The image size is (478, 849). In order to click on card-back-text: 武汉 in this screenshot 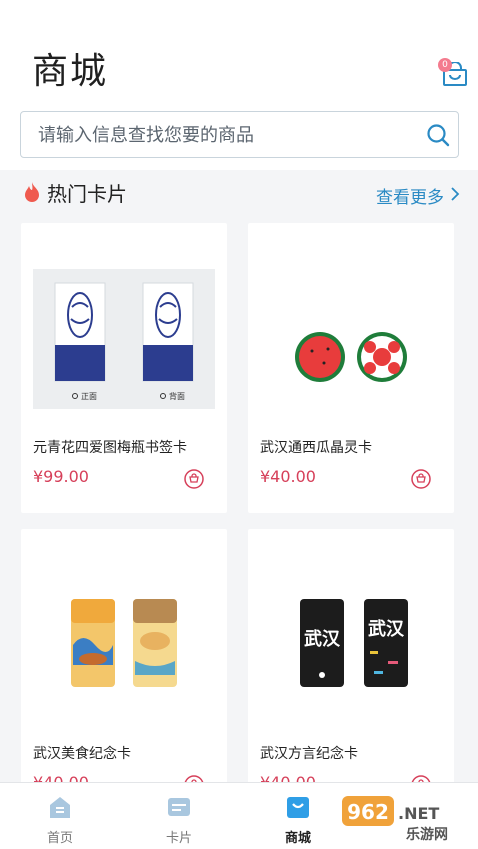, I will do `click(386, 629)`.